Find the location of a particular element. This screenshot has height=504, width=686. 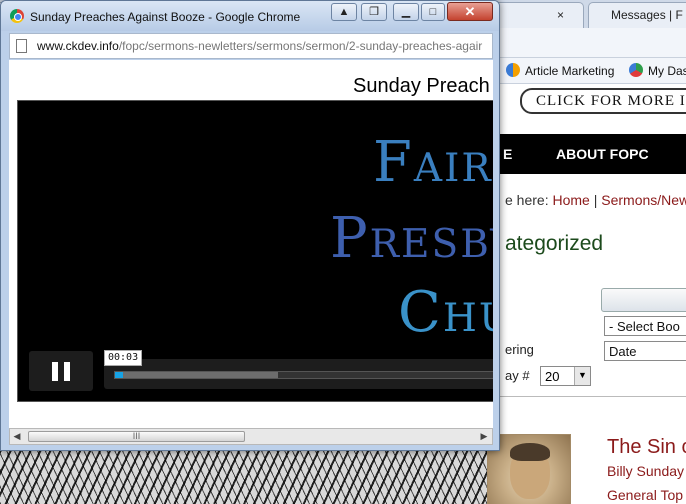

played-progress is located at coordinates (119, 375).